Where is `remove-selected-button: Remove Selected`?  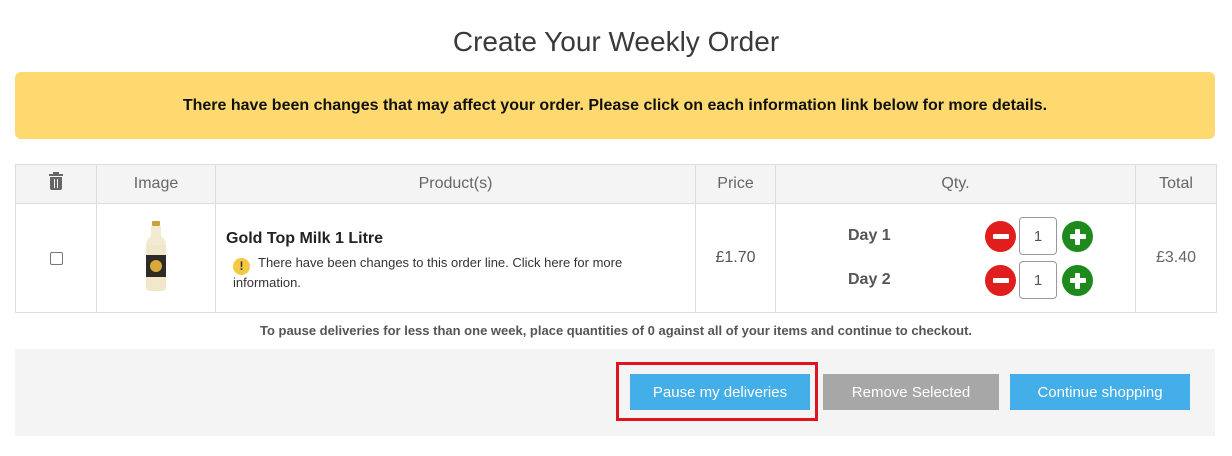
remove-selected-button: Remove Selected is located at coordinates (911, 392).